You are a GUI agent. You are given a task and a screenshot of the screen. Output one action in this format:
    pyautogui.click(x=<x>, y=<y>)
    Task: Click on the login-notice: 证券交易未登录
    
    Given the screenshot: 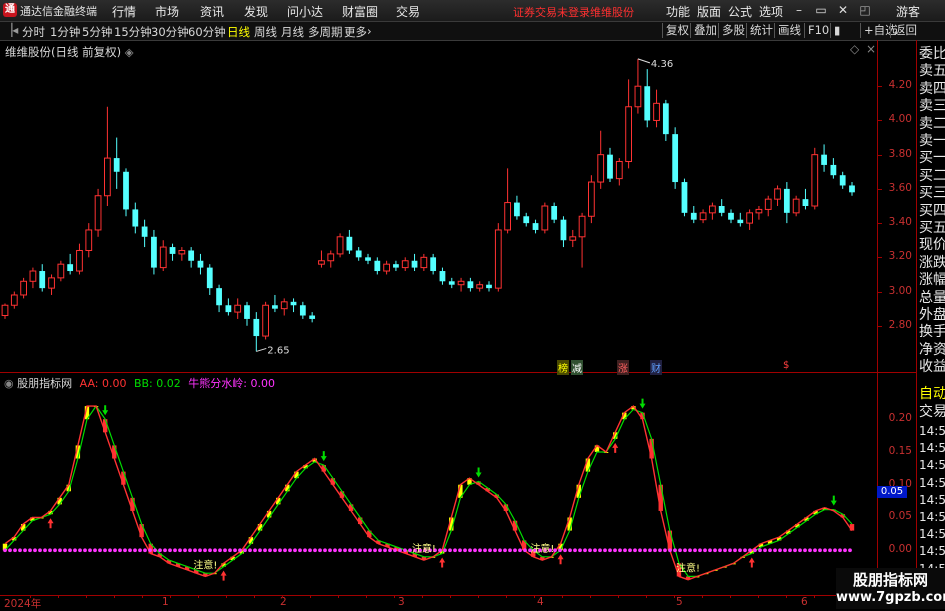 What is the action you would take?
    pyautogui.click(x=551, y=12)
    